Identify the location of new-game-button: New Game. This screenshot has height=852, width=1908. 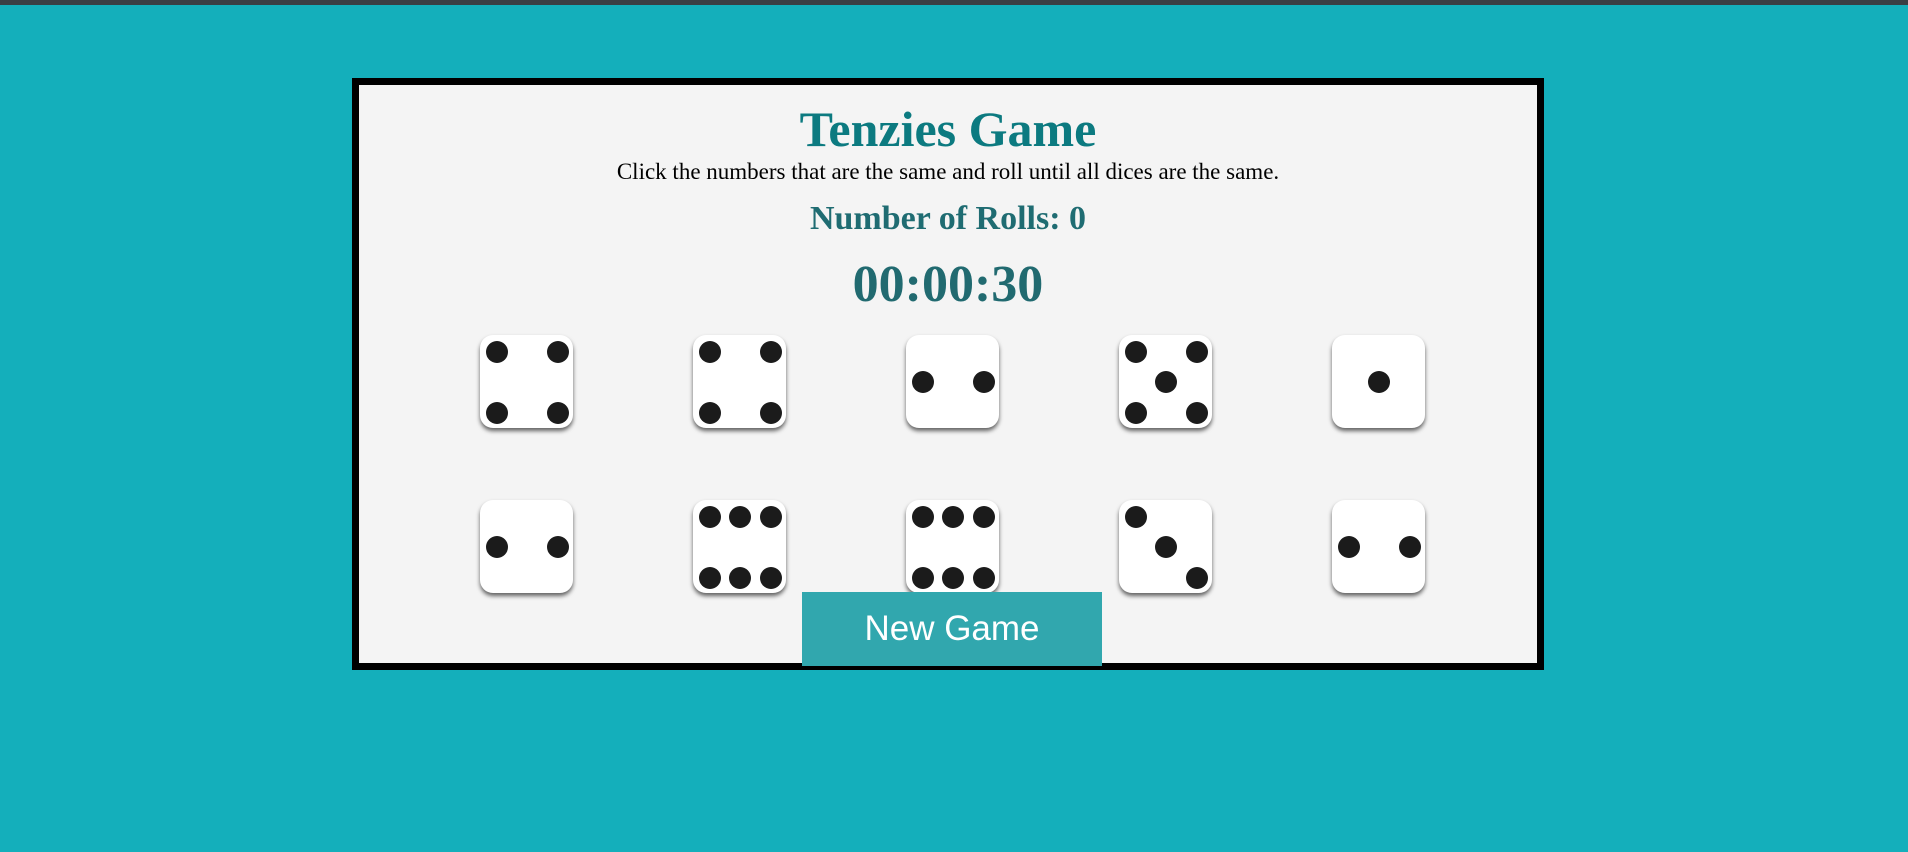
(952, 629).